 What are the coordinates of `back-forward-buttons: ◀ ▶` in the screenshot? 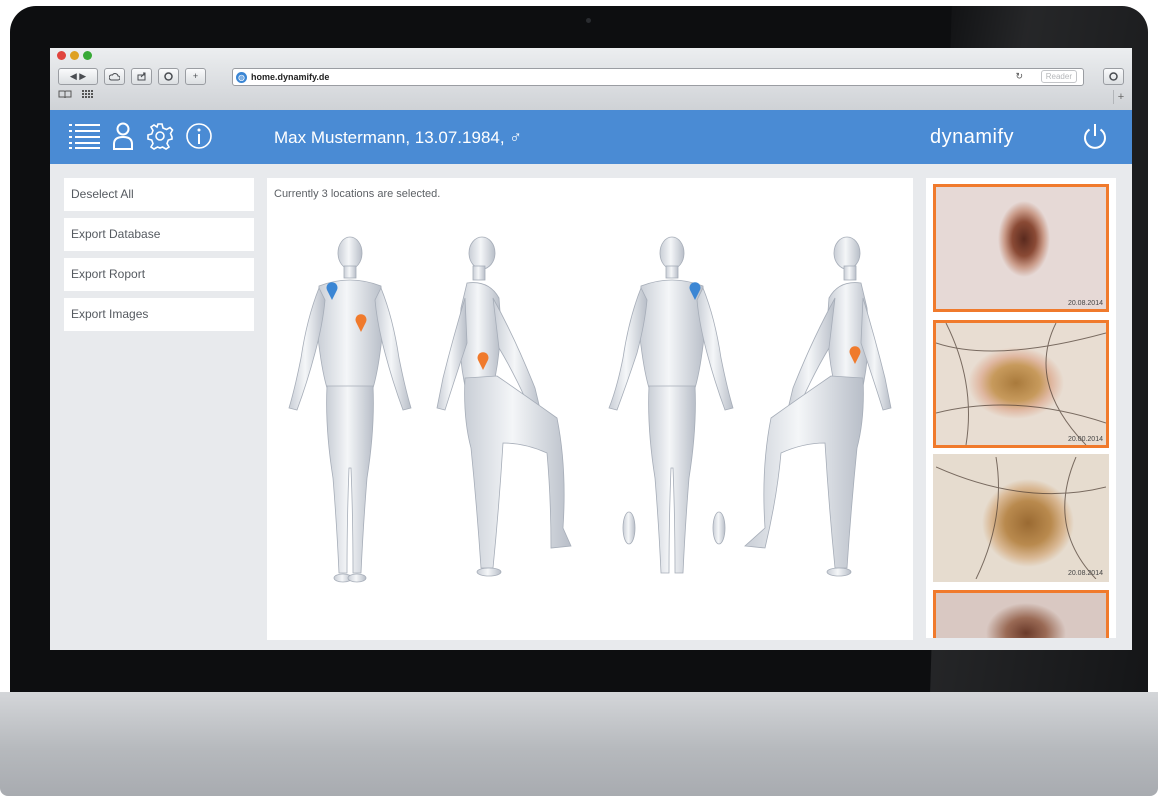 It's located at (78, 76).